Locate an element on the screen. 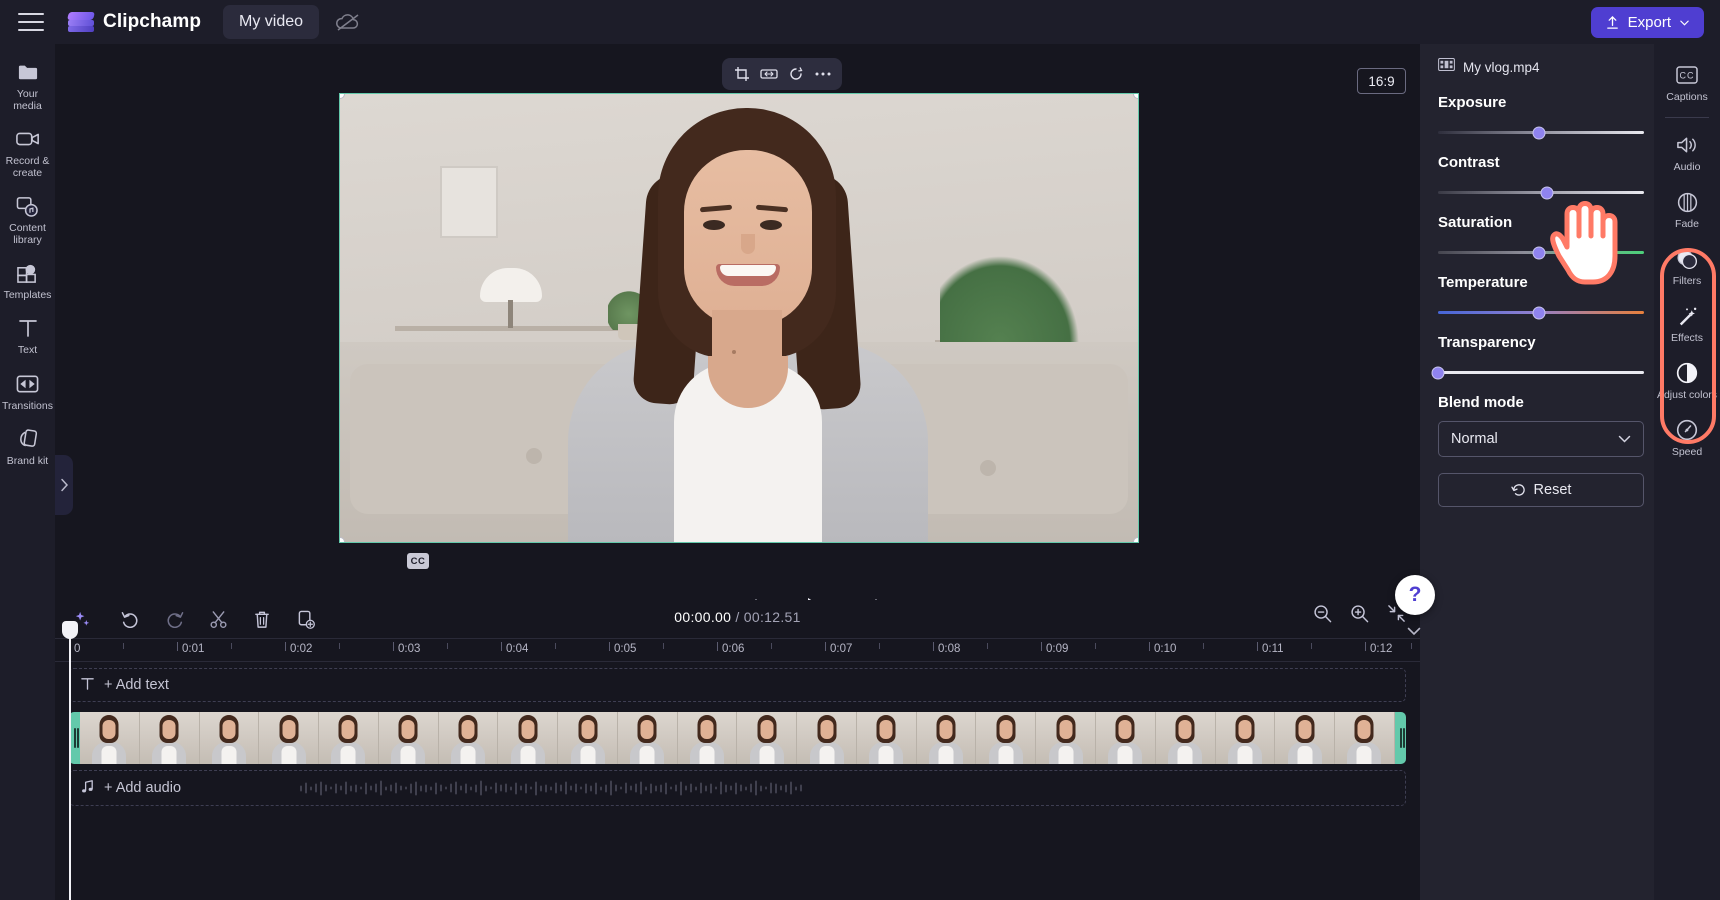 This screenshot has height=900, width=1720. crop-icon is located at coordinates (742, 74).